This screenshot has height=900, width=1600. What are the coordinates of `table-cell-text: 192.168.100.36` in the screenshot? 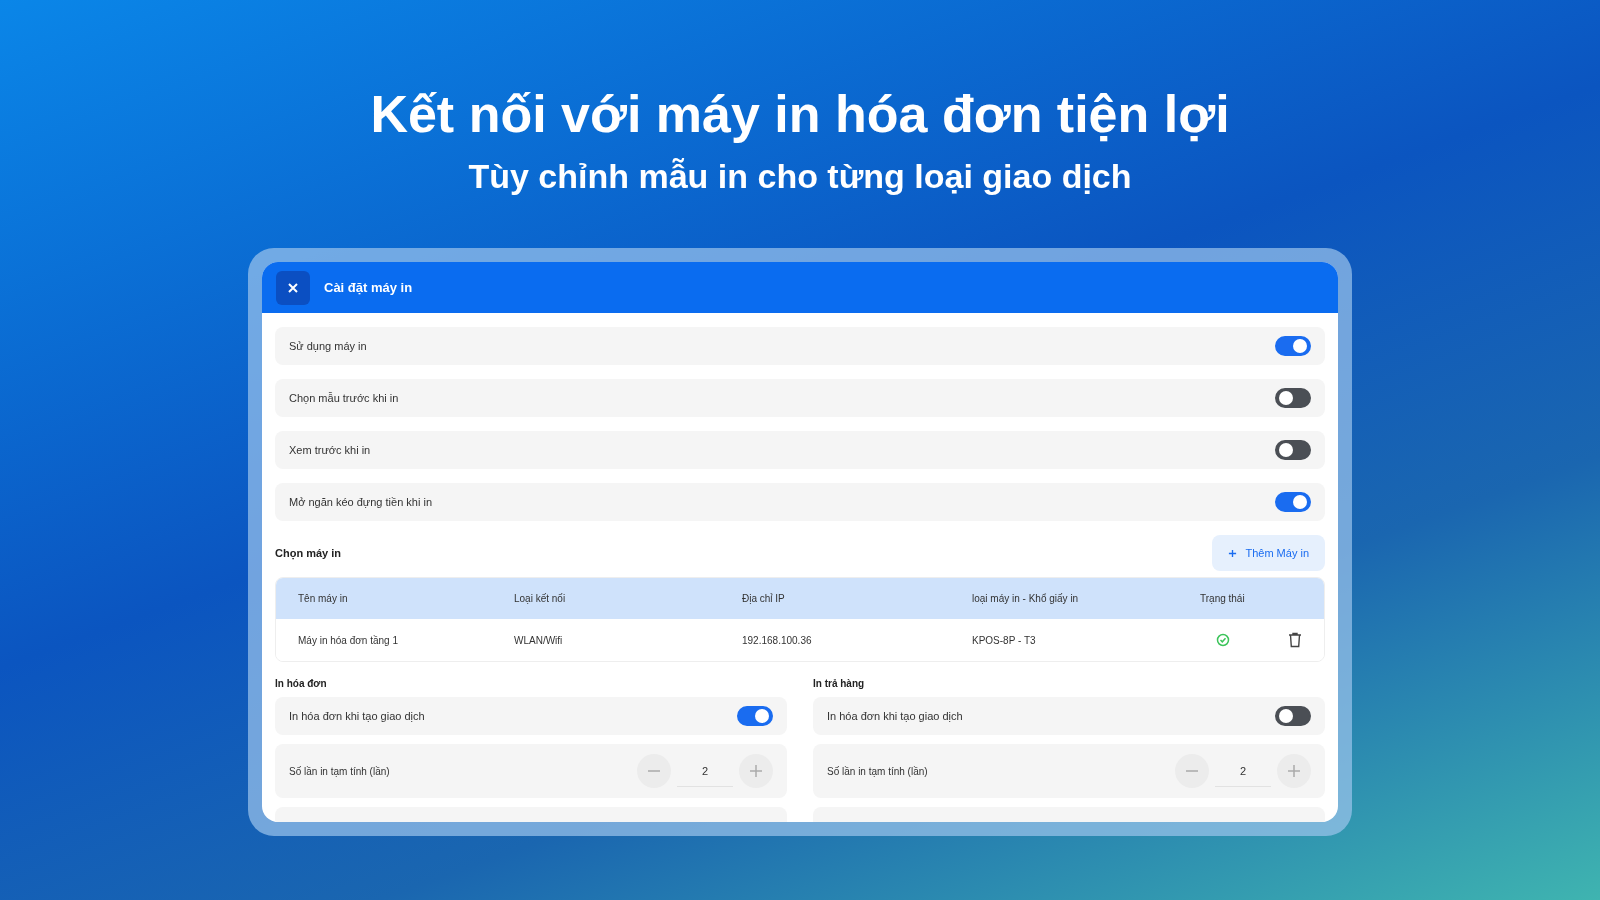 It's located at (777, 640).